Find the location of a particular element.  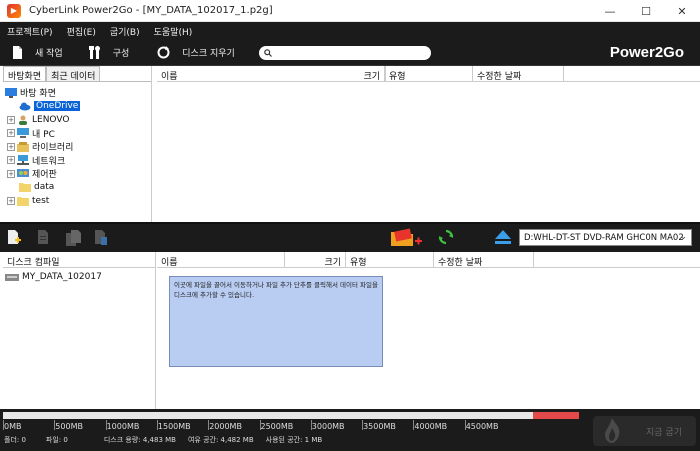

tree-item-label: LENOVO is located at coordinates (51, 119).